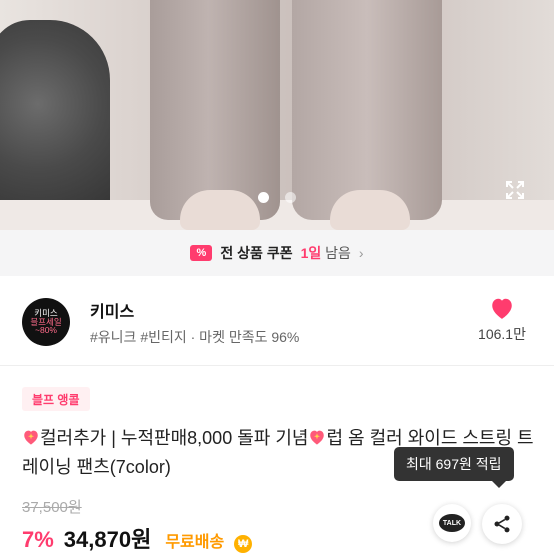 The width and height of the screenshot is (554, 554). I want to click on seller-logo: 키미스 블프세일 ~80%, so click(46, 322).